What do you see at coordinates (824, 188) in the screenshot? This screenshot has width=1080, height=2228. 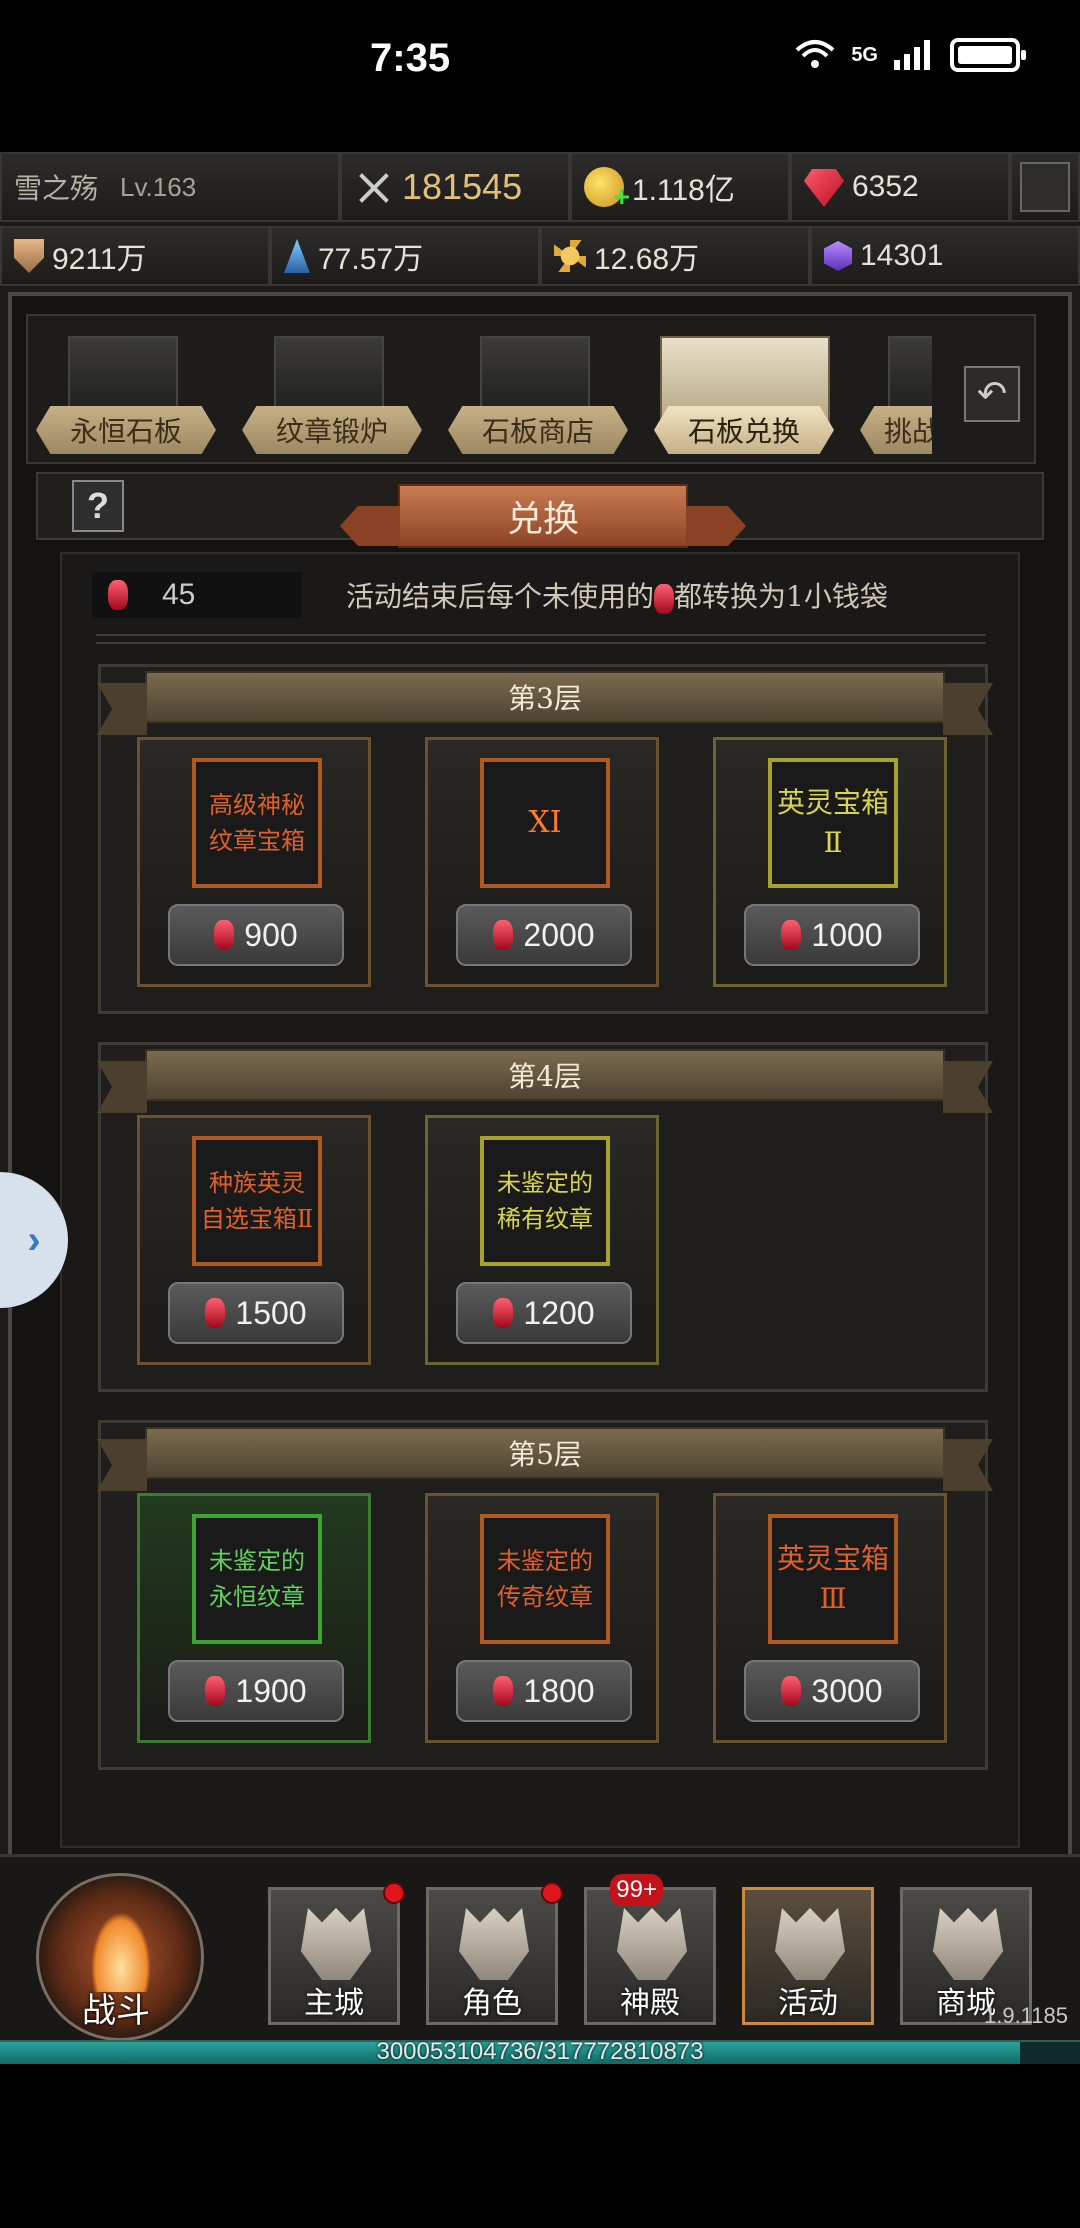 I see `ruby-icon` at bounding box center [824, 188].